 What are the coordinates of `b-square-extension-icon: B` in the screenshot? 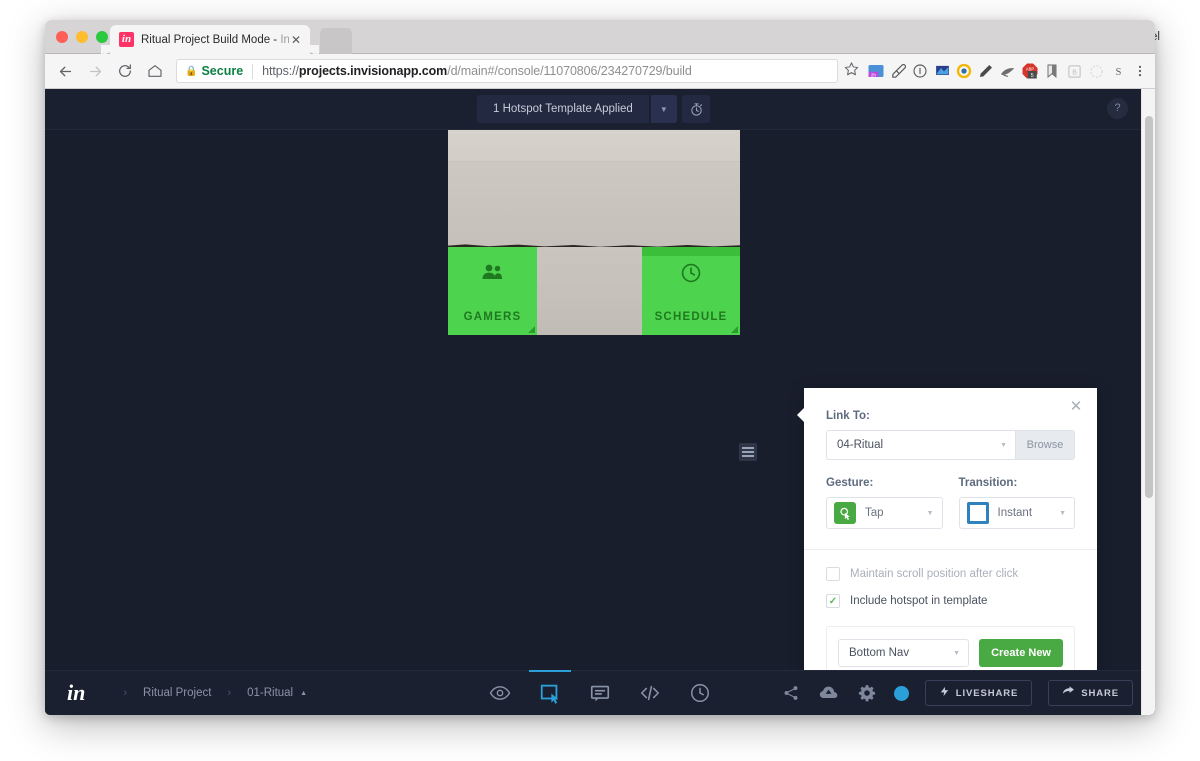 It's located at (1074, 71).